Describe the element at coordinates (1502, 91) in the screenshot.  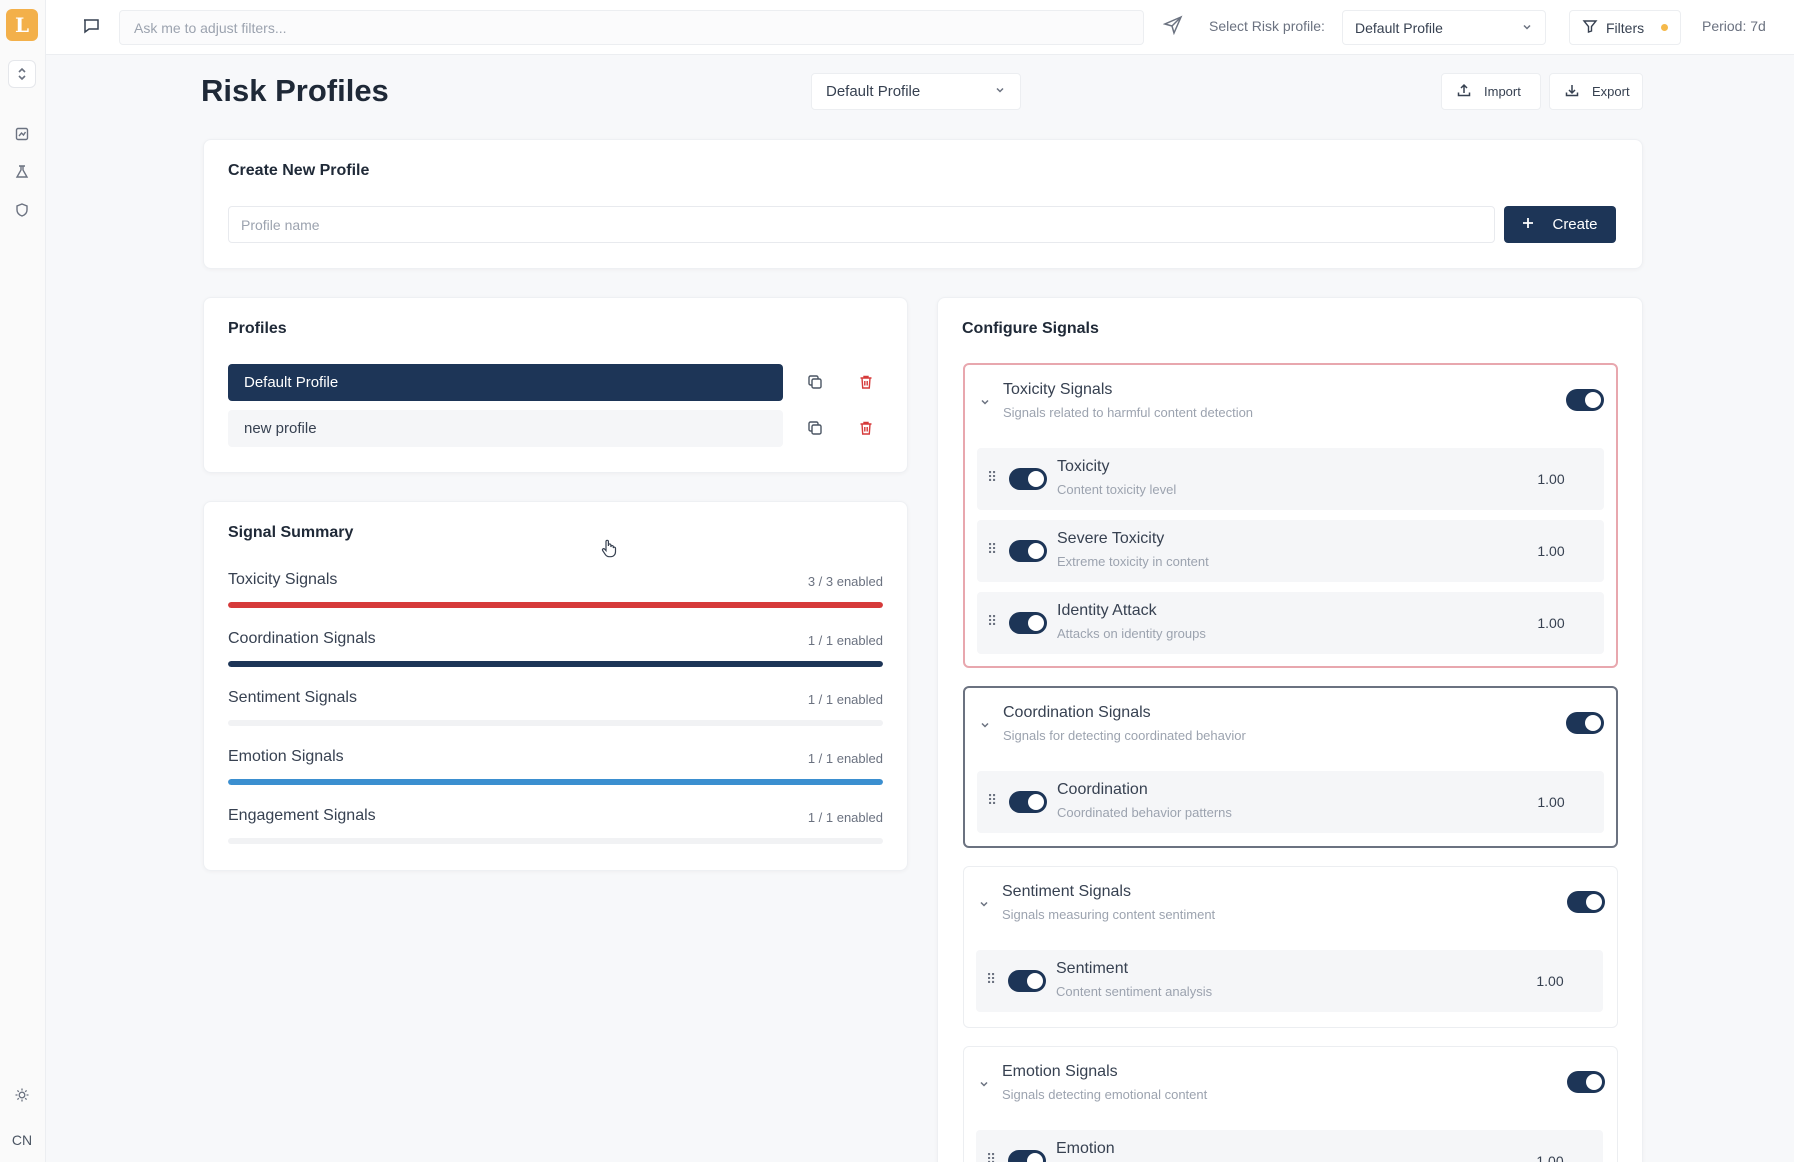
I see `import-label: Import` at that location.